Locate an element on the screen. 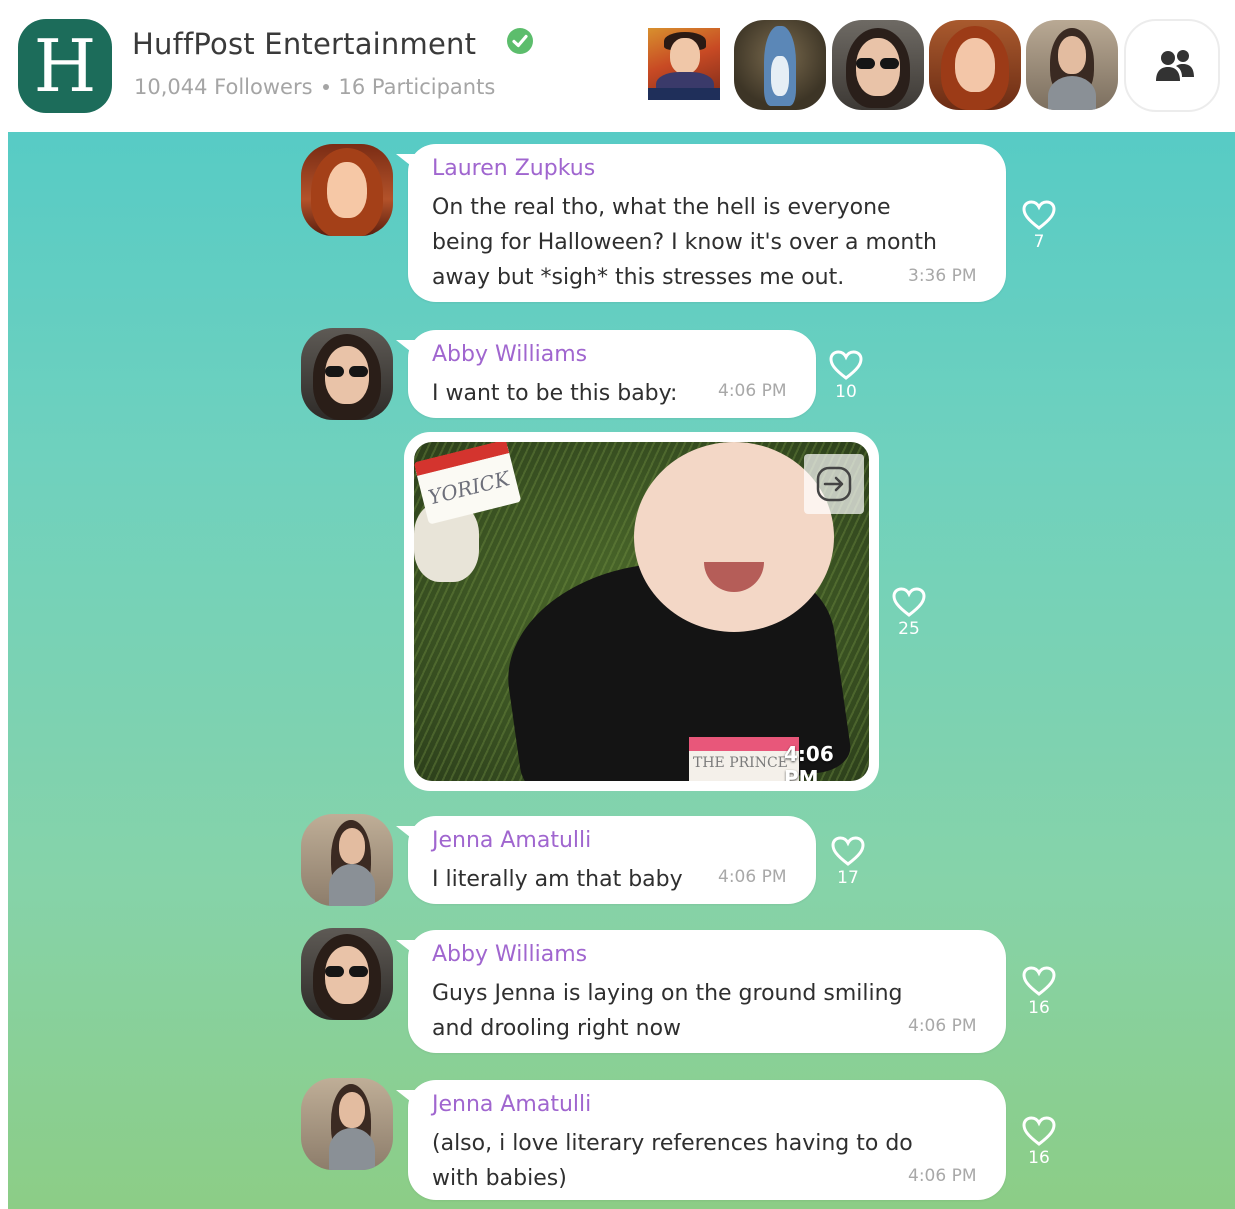 The image size is (1235, 1209). verified-badge-icon is located at coordinates (520, 41).